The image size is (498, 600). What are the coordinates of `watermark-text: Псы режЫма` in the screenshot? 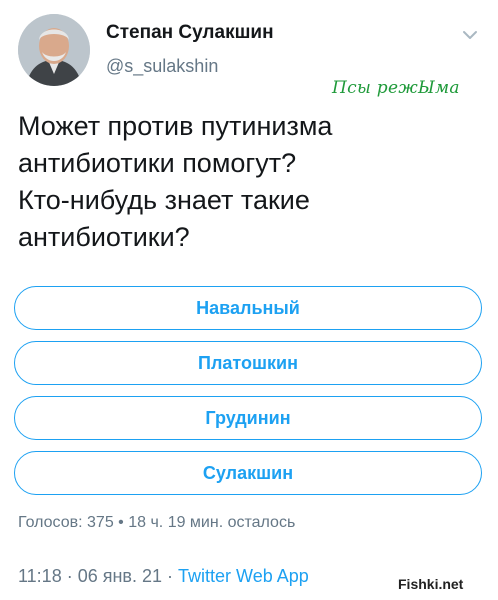 It's located at (396, 88).